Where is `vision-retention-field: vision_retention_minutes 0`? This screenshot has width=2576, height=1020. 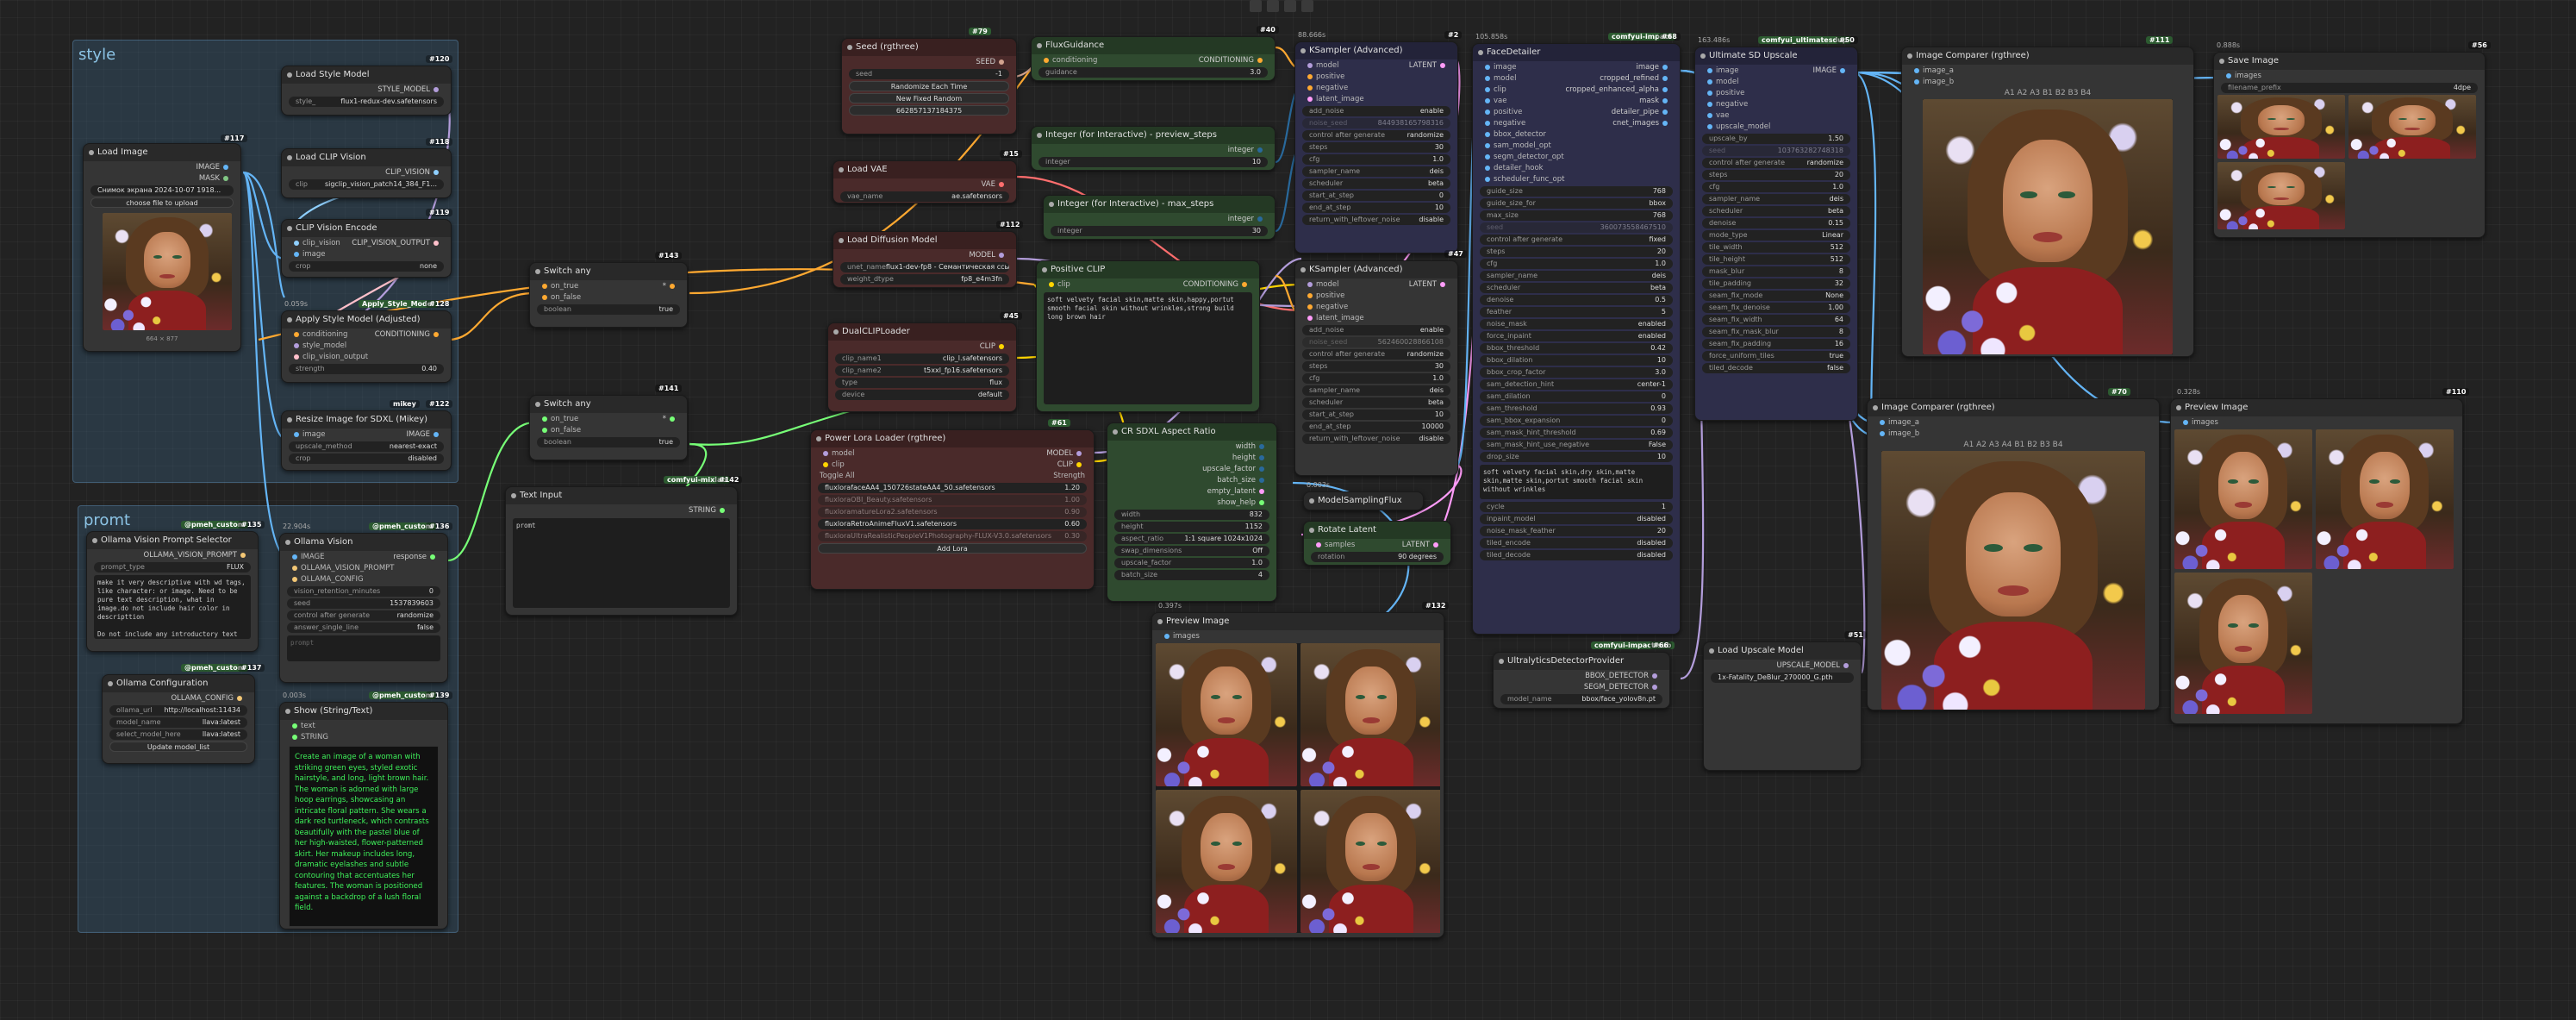 vision-retention-field: vision_retention_minutes 0 is located at coordinates (363, 592).